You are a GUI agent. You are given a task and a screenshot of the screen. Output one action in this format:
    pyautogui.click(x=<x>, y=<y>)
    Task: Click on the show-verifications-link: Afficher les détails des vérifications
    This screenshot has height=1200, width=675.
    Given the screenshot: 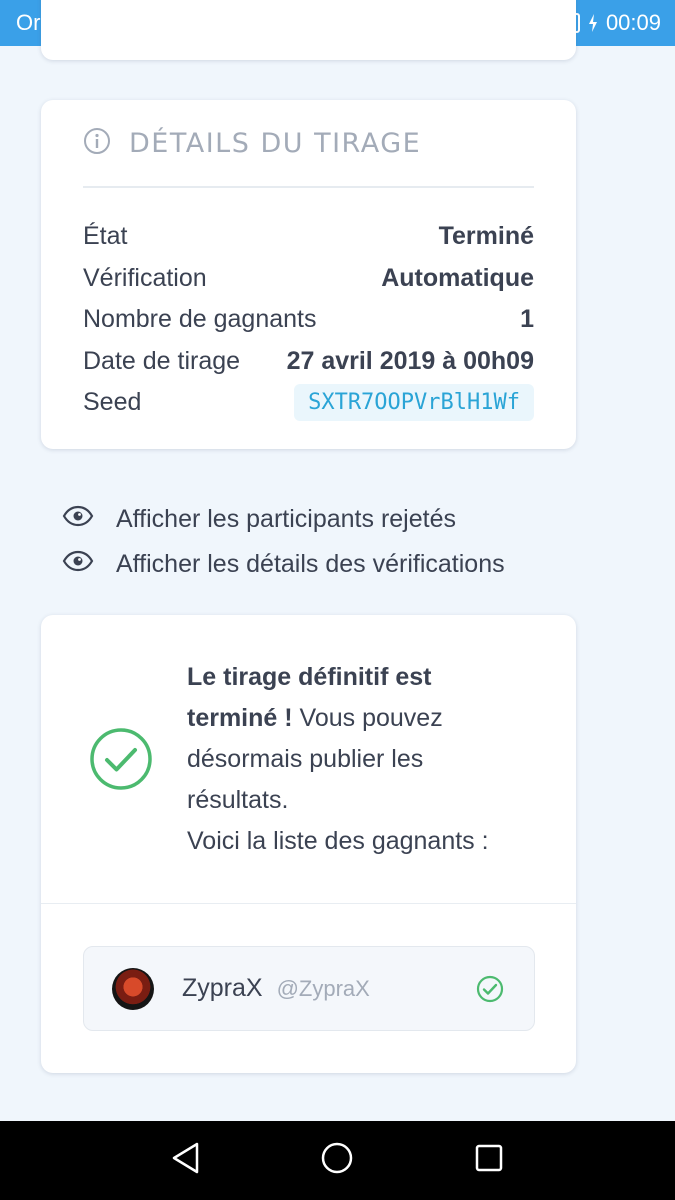 What is the action you would take?
    pyautogui.click(x=283, y=564)
    